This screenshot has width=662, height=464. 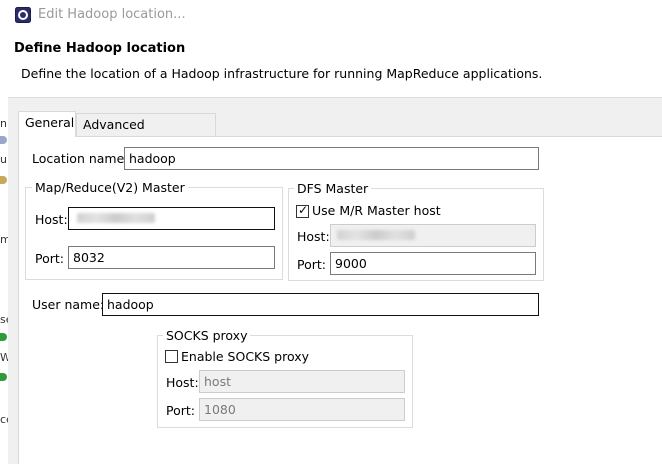 What do you see at coordinates (23, 15) in the screenshot?
I see `app-icon` at bounding box center [23, 15].